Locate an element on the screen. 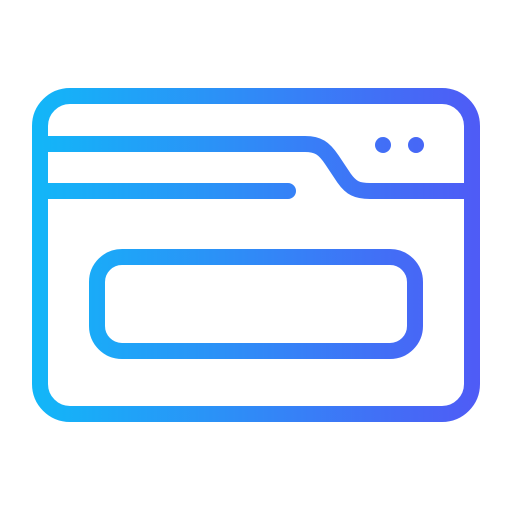 This screenshot has width=512, height=512. content-bar is located at coordinates (256, 304).